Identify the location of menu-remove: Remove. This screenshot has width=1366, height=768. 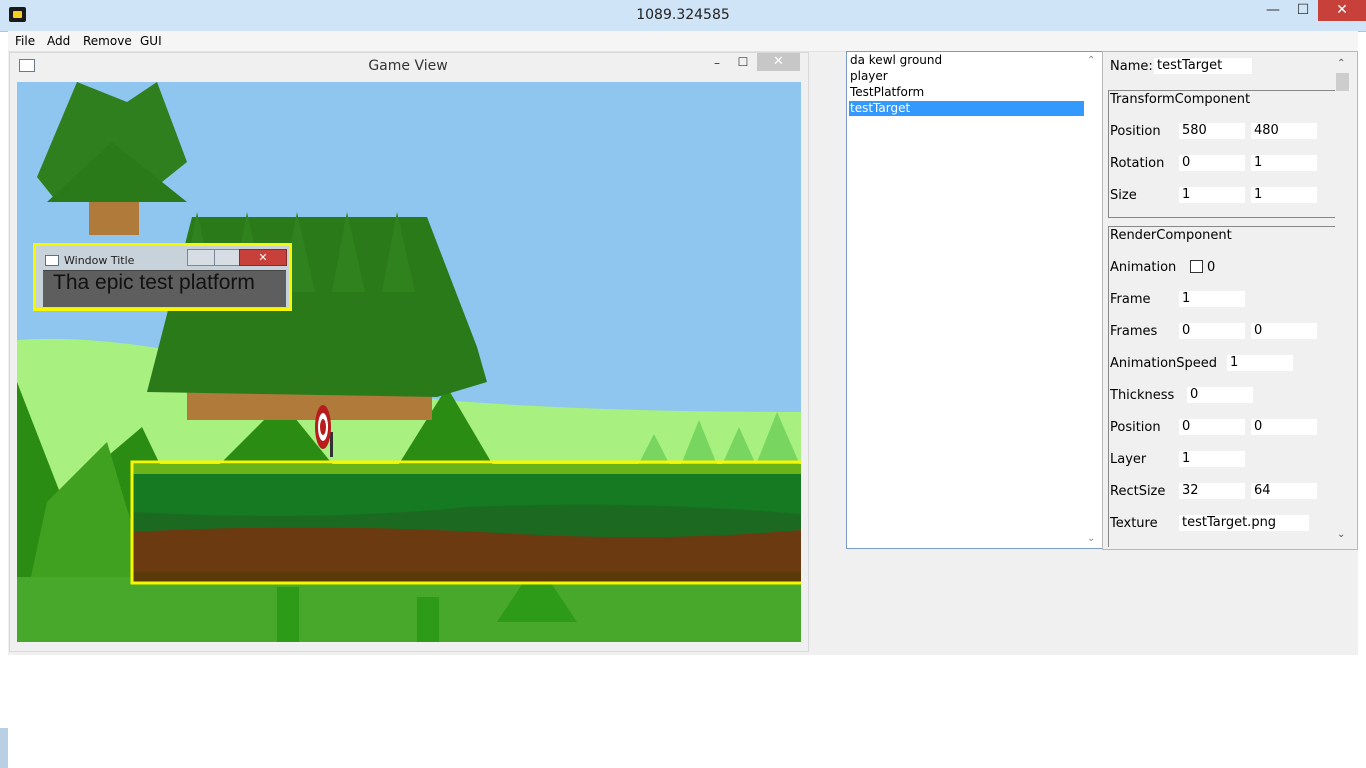
(107, 41).